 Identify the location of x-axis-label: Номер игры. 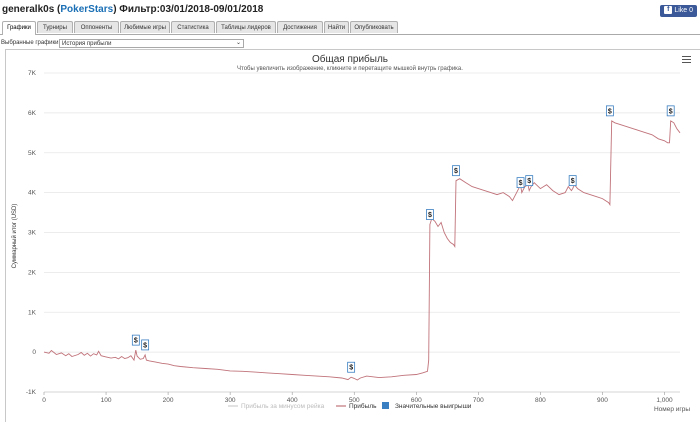
(672, 409).